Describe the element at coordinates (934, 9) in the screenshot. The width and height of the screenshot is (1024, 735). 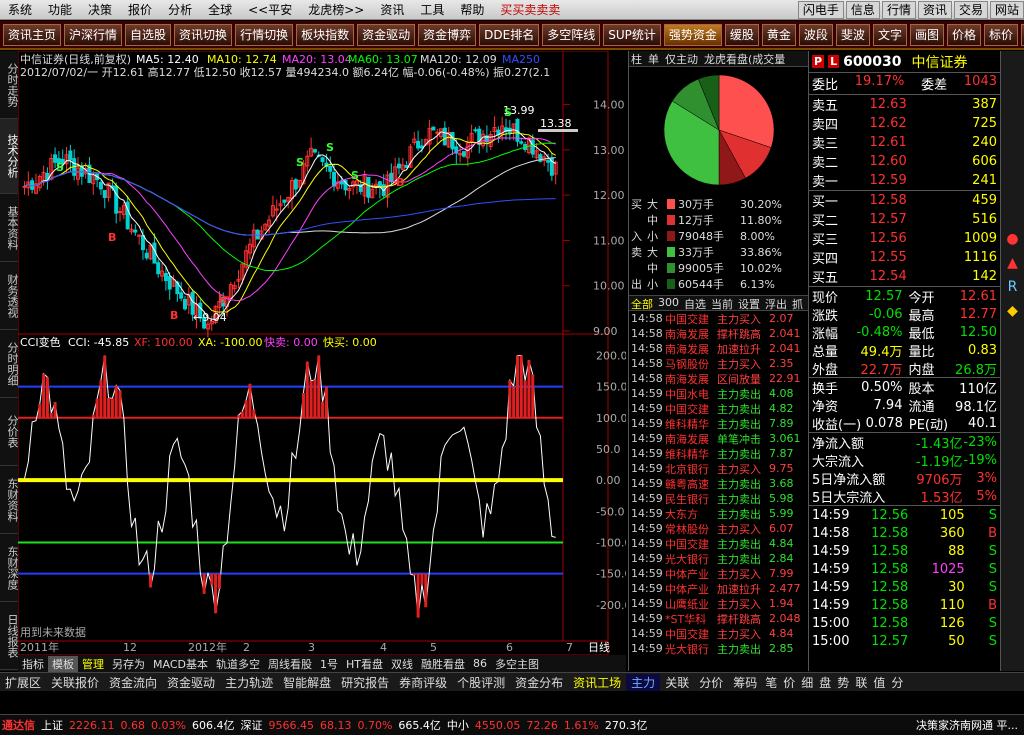
I see `news-button: 资讯` at that location.